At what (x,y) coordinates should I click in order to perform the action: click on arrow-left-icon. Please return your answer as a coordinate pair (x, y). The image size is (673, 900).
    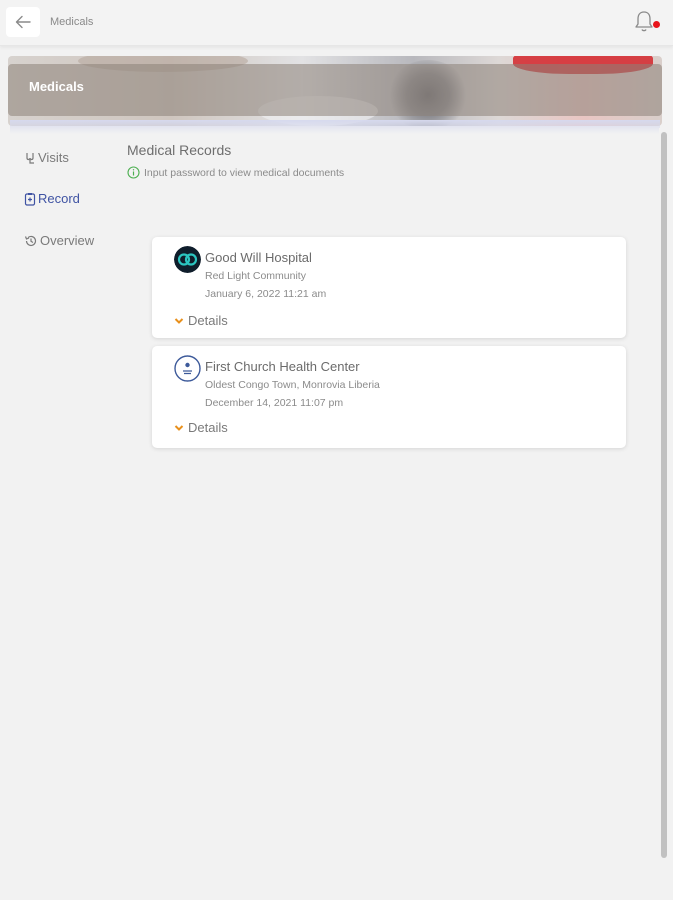
    Looking at the image, I should click on (23, 22).